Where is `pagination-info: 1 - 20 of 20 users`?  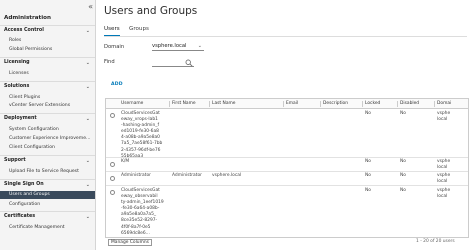
pagination-info: 1 - 20 of 20 users is located at coordinates (435, 241).